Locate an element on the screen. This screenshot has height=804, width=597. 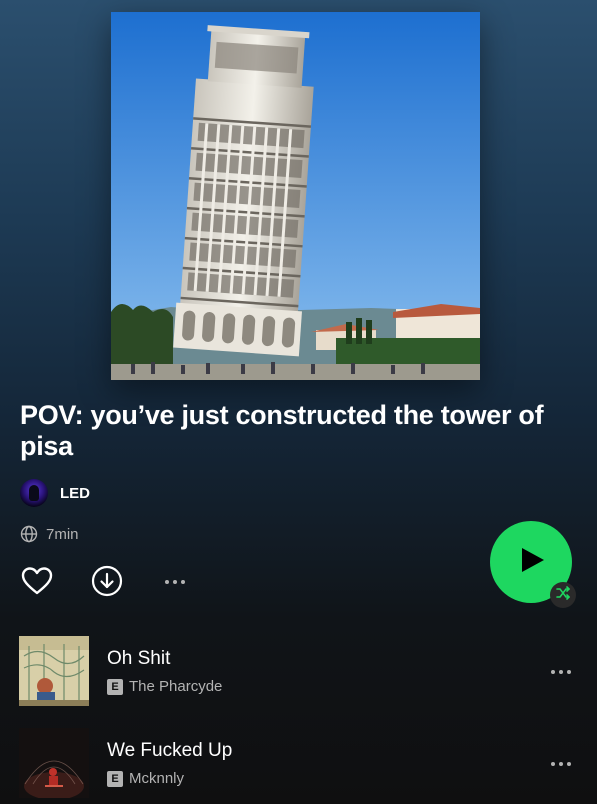
playlist-owner: LED is located at coordinates (55, 493).